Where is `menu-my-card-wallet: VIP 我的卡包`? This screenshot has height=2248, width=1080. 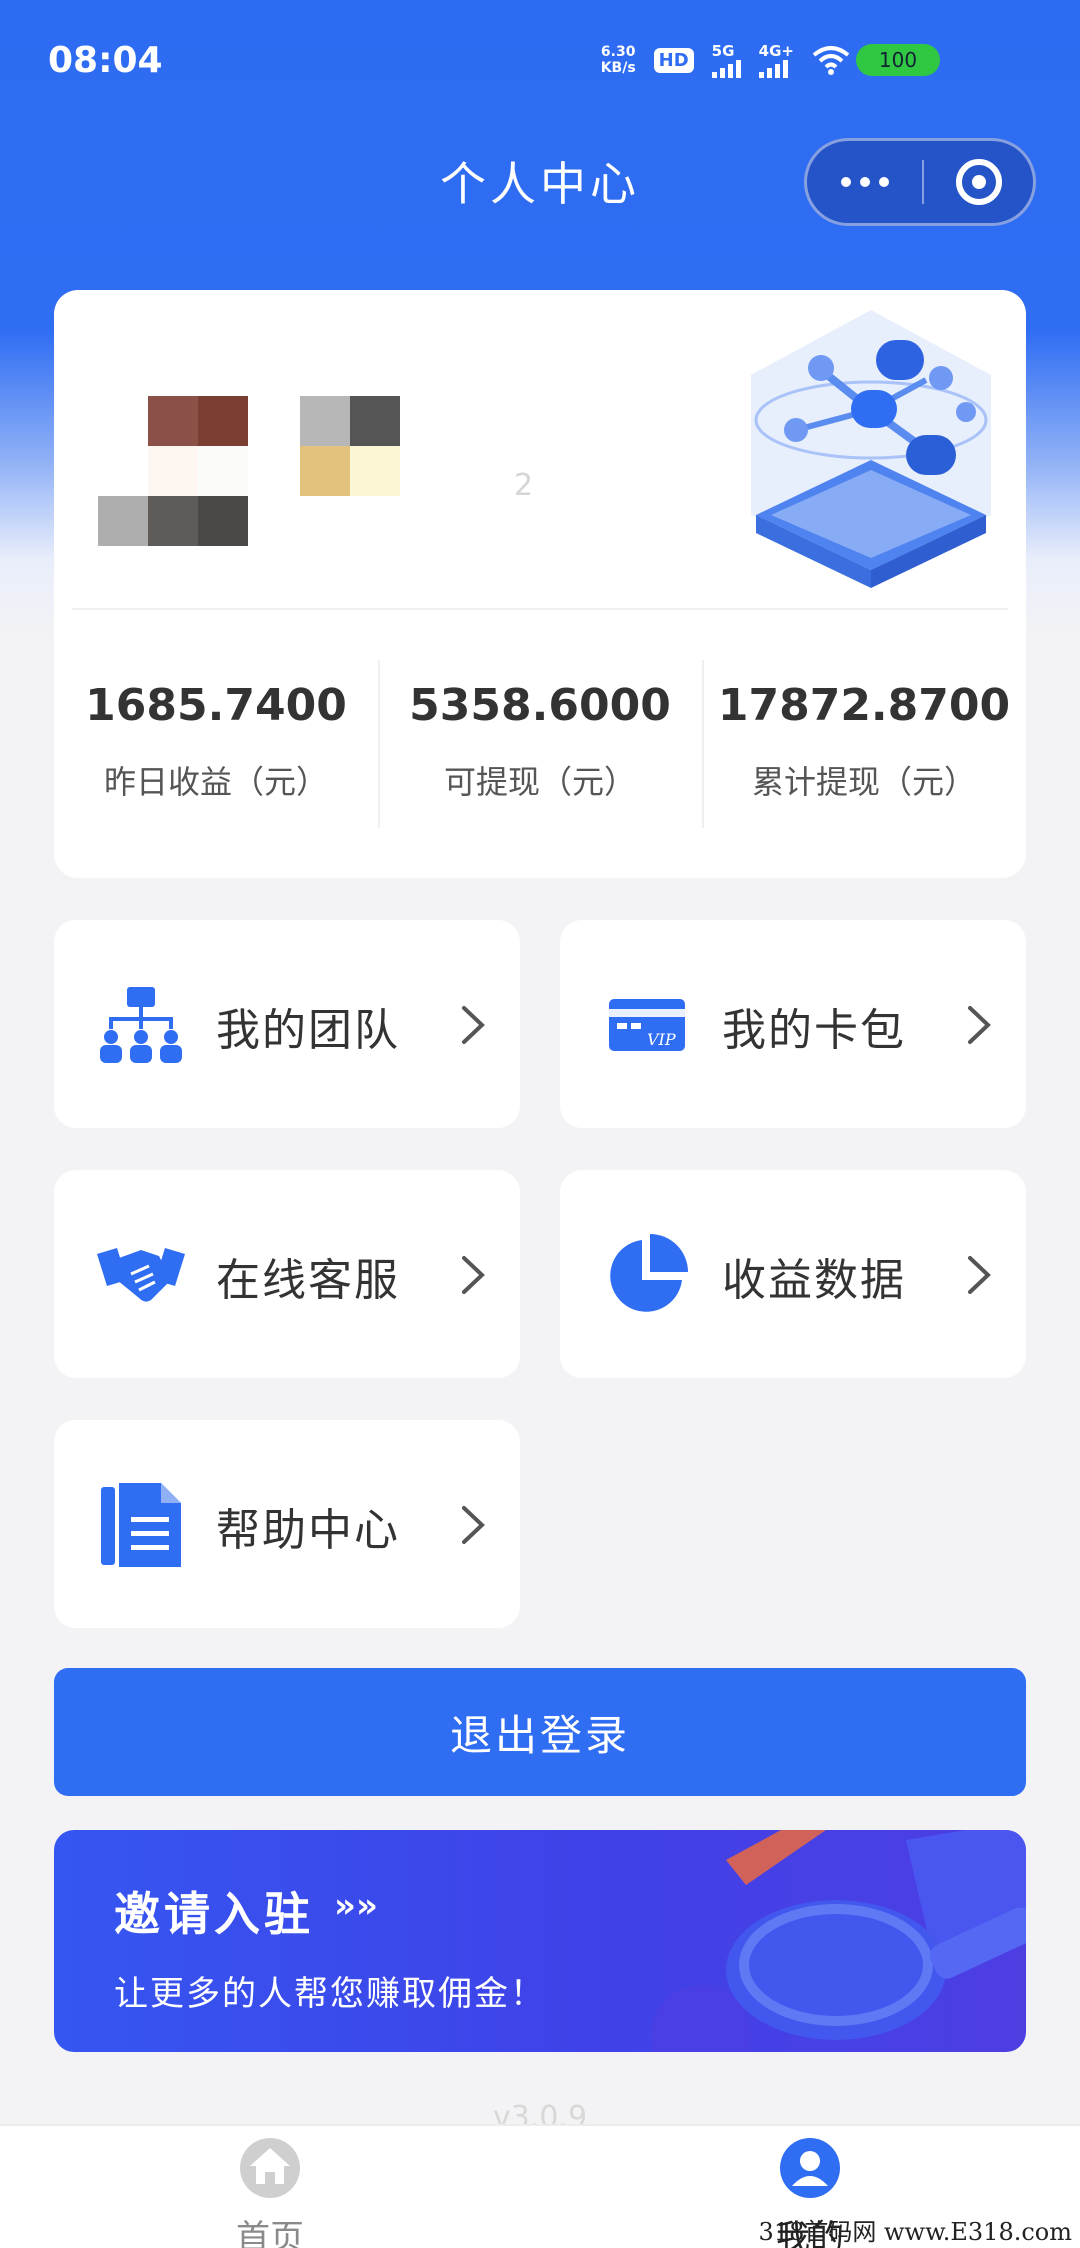
menu-my-card-wallet: VIP 我的卡包 is located at coordinates (793, 1024).